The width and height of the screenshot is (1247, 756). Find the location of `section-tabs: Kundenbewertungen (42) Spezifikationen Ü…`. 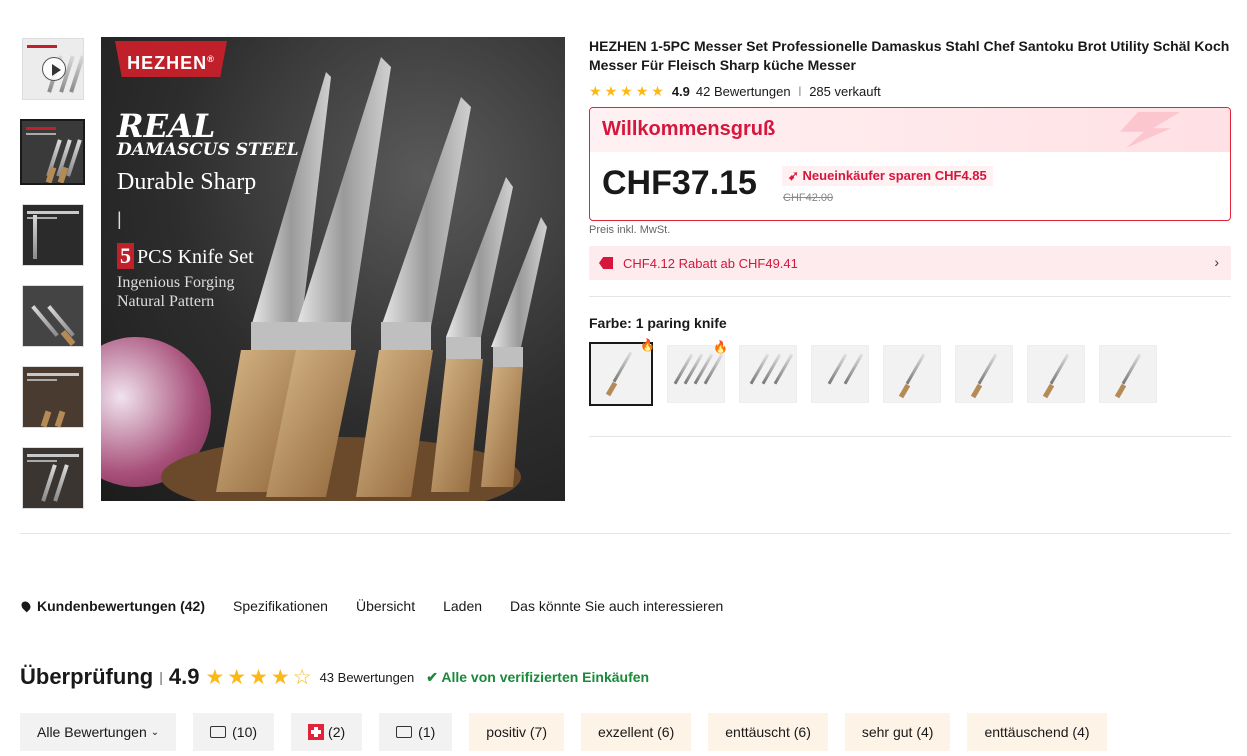

section-tabs: Kundenbewertungen (42) Spezifikationen Ü… is located at coordinates (371, 606).